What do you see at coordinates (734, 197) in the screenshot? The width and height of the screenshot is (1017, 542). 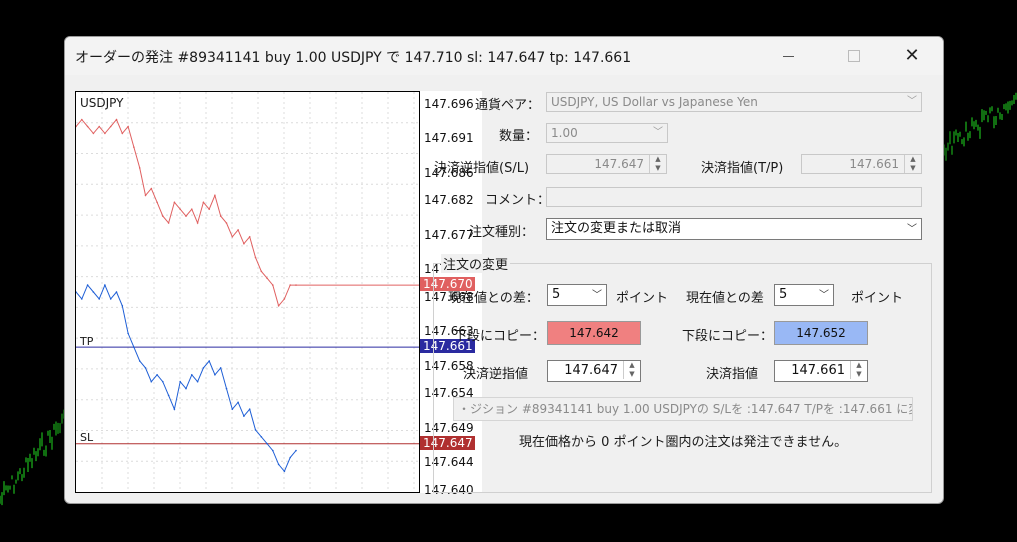 I see `comment-input` at bounding box center [734, 197].